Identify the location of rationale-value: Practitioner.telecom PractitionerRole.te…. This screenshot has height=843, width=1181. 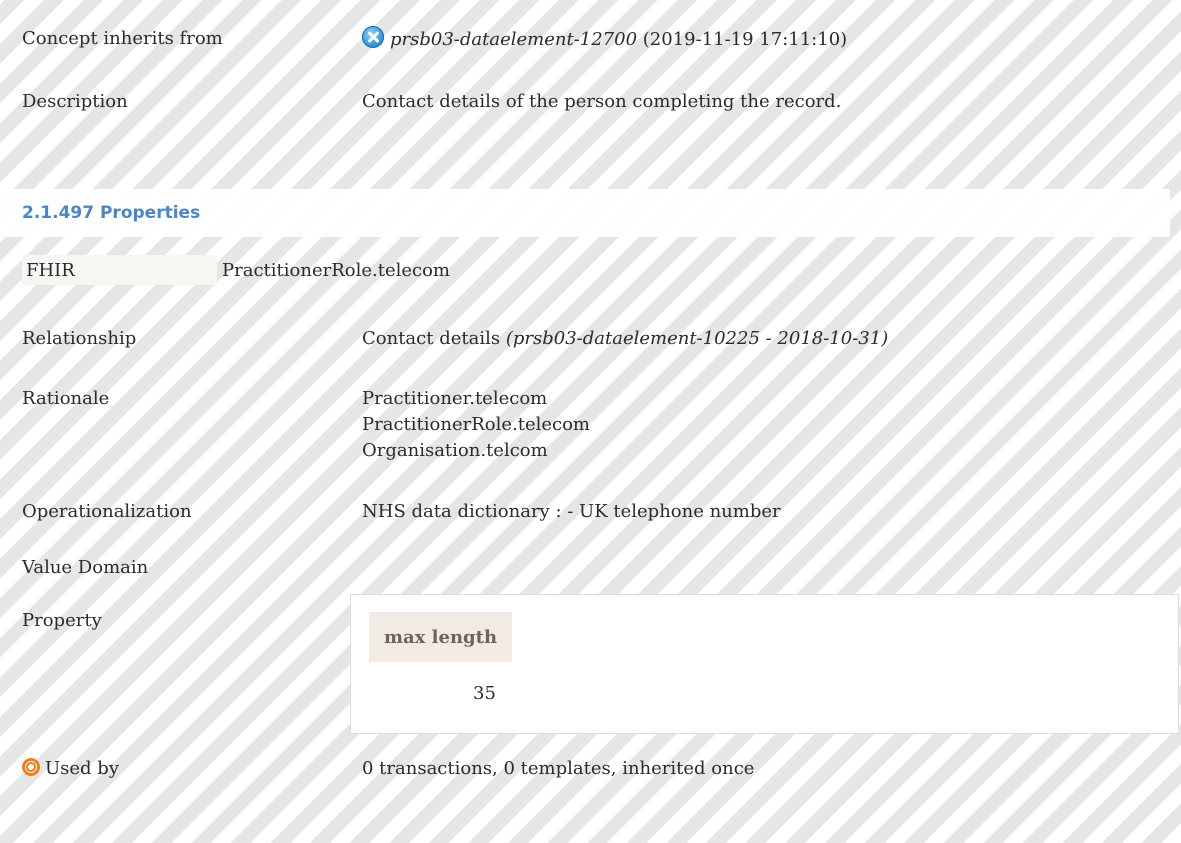
(771, 425).